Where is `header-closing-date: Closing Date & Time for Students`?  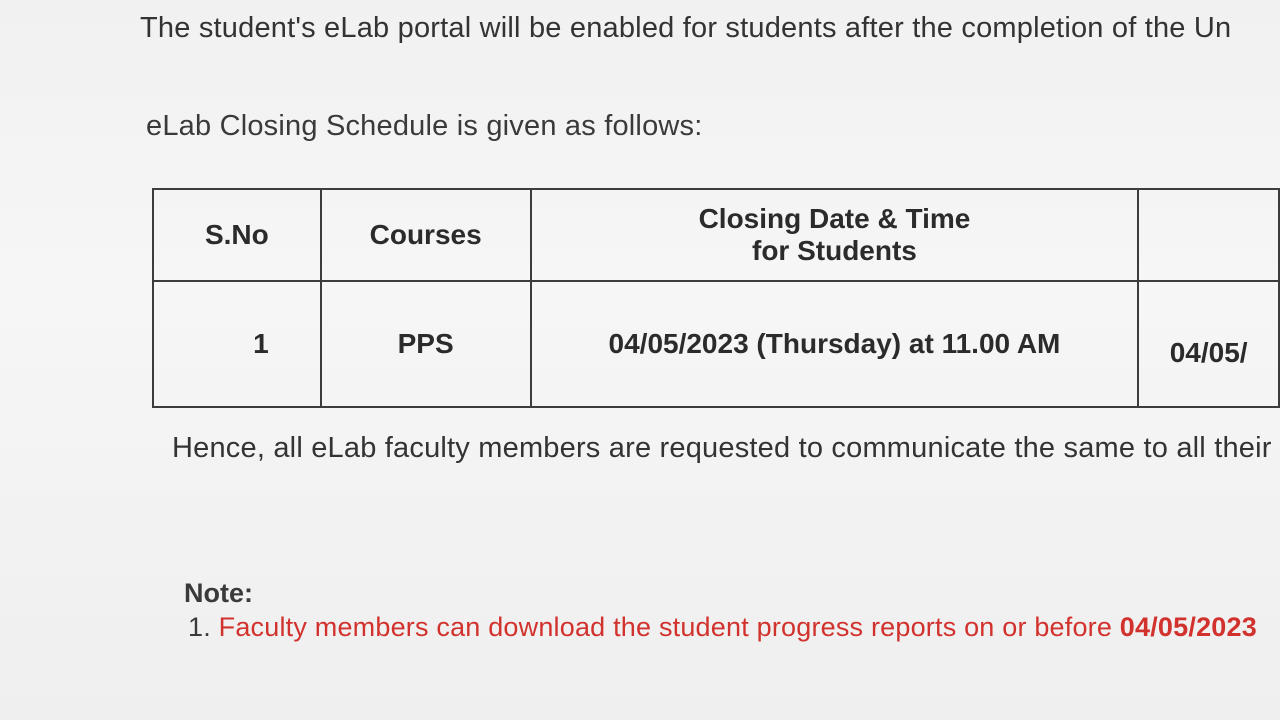 header-closing-date: Closing Date & Time for Students is located at coordinates (834, 235).